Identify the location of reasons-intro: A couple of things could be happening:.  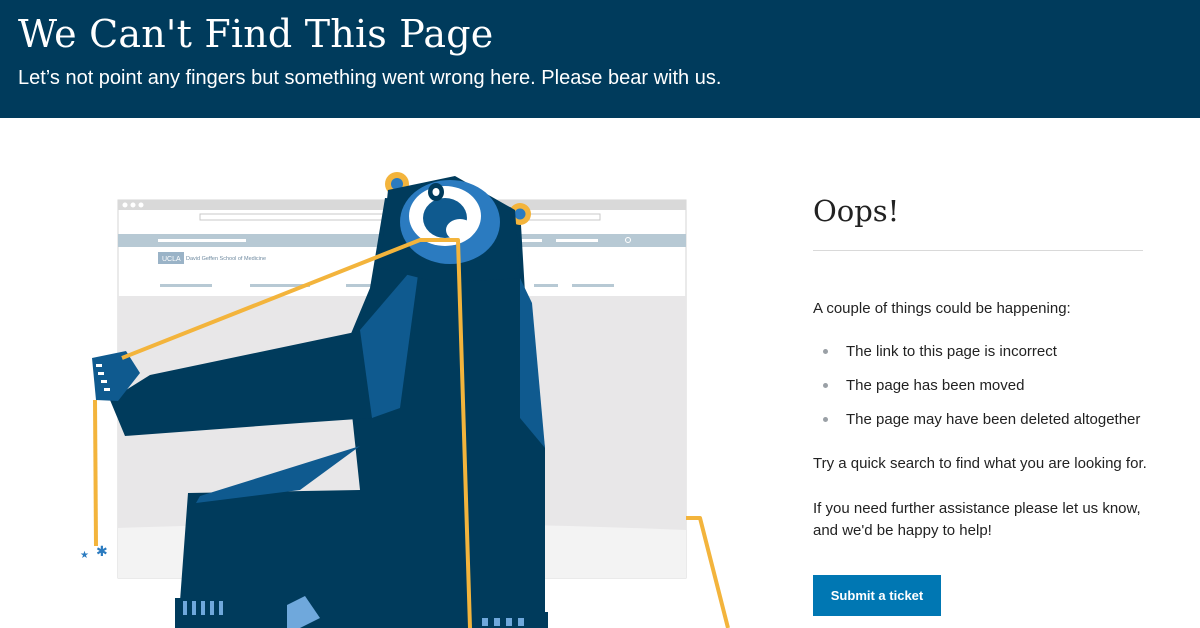
(942, 308).